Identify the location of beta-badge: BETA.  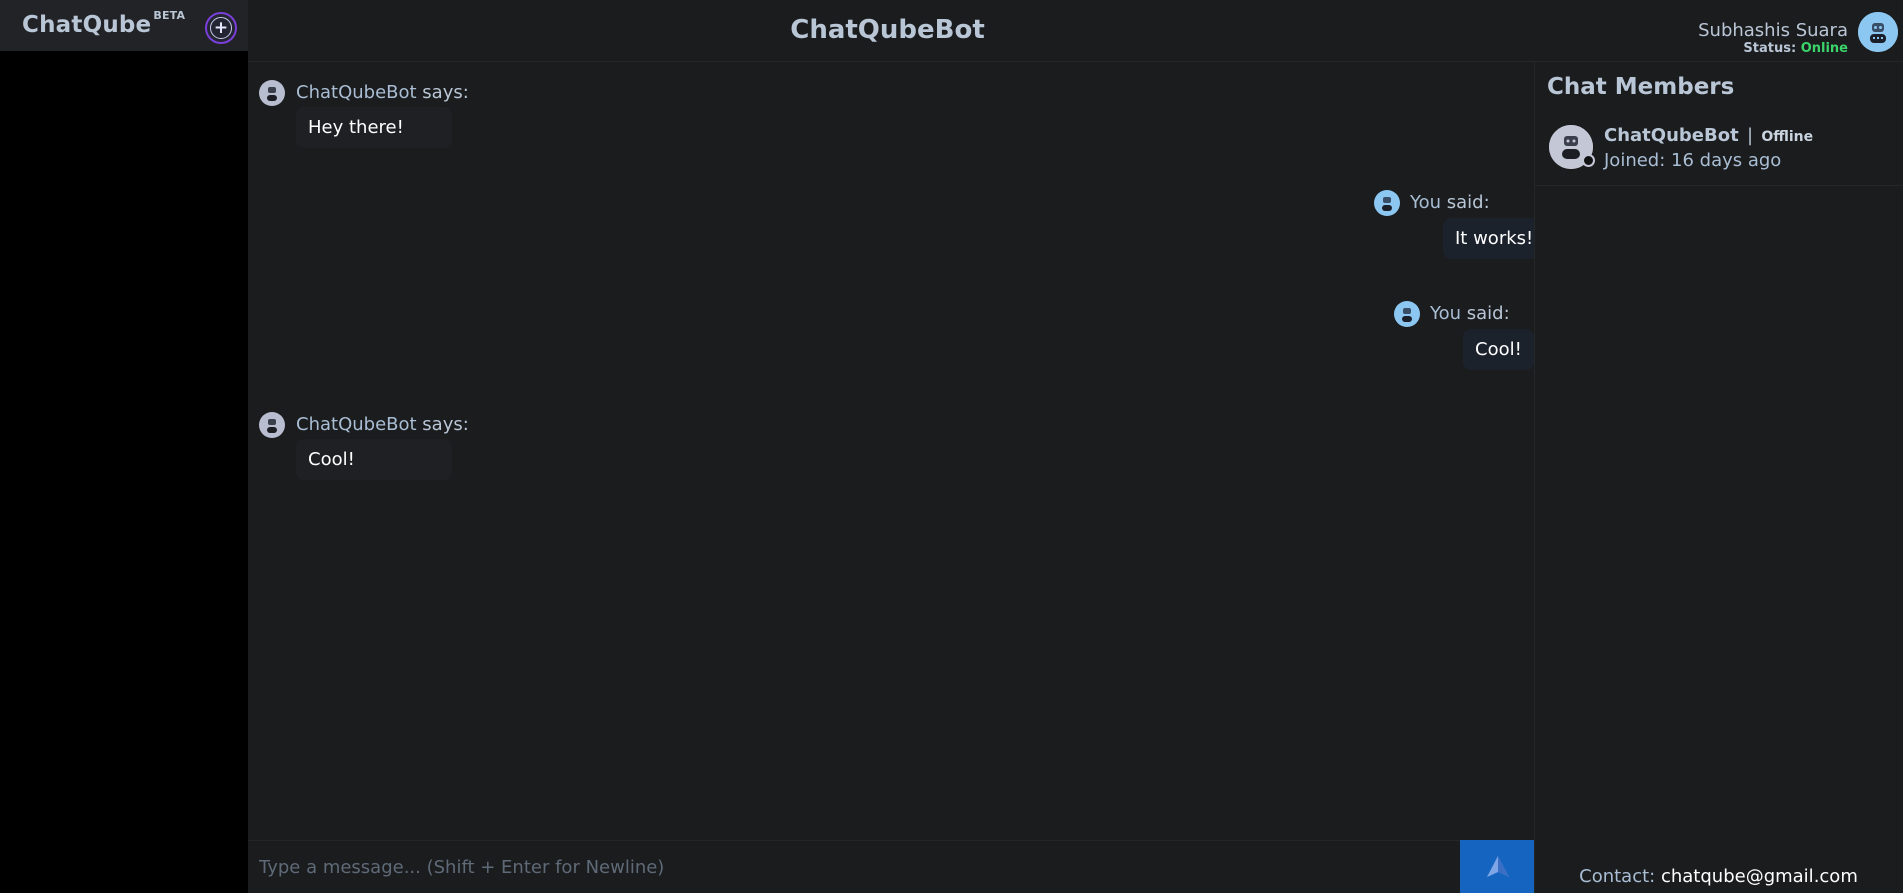
(169, 16).